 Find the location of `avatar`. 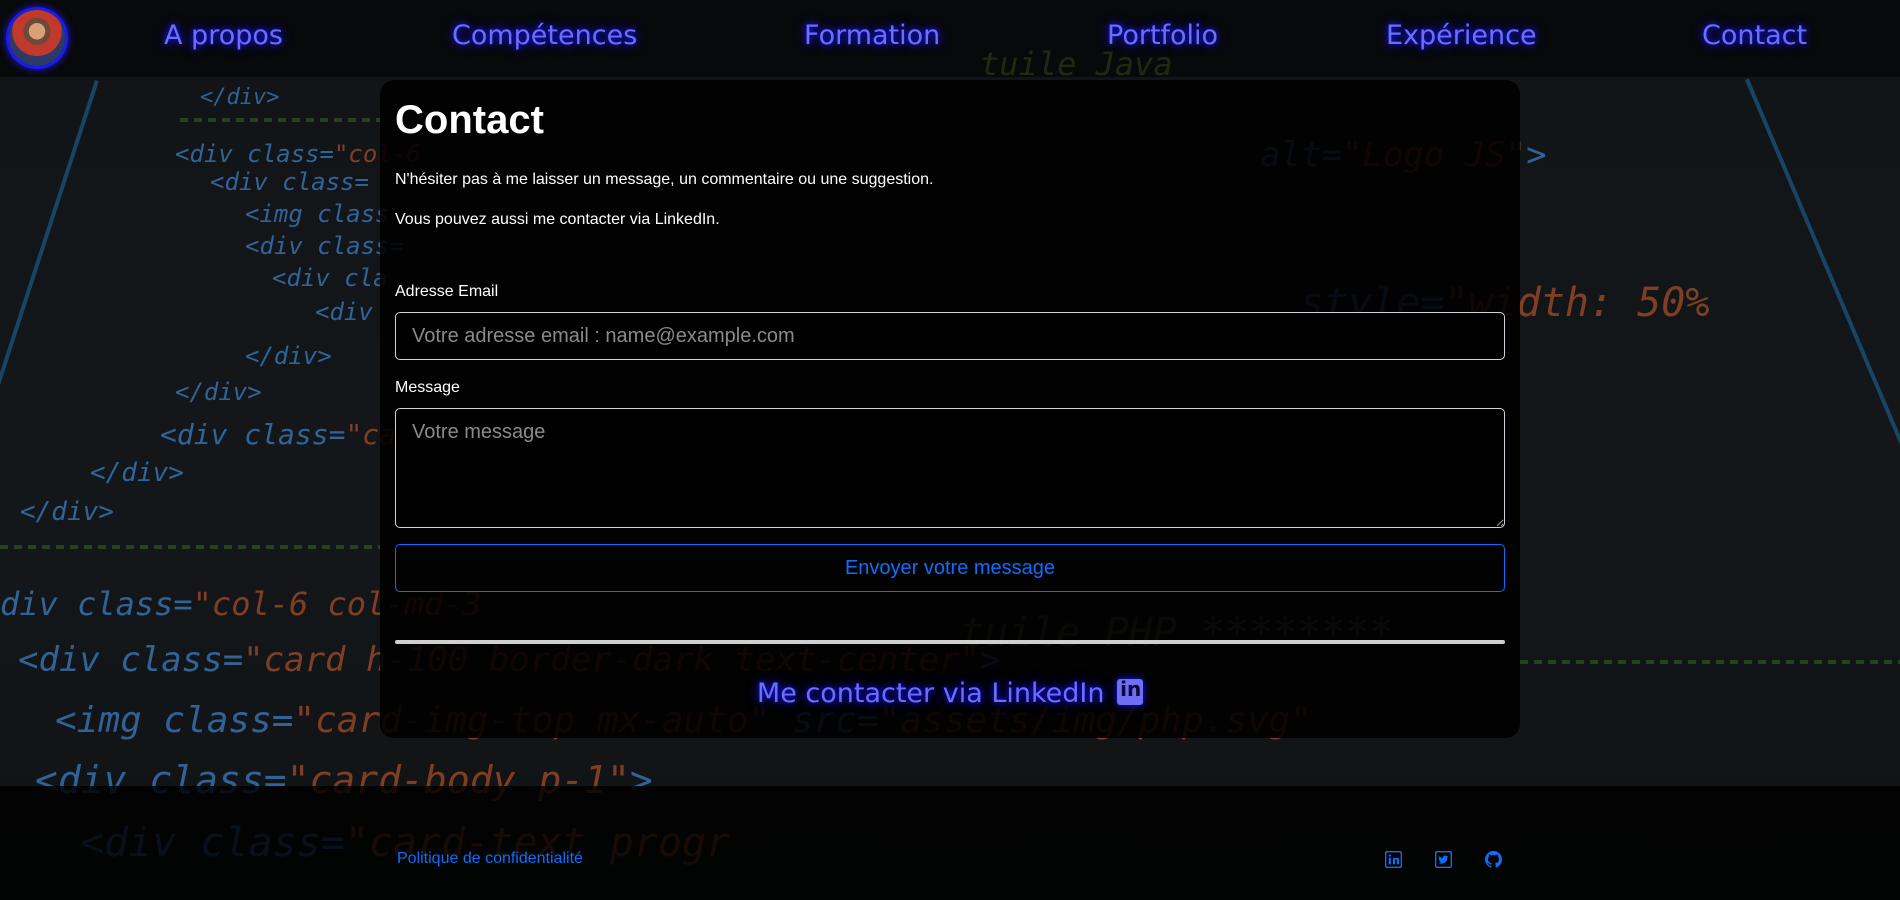

avatar is located at coordinates (37, 38).